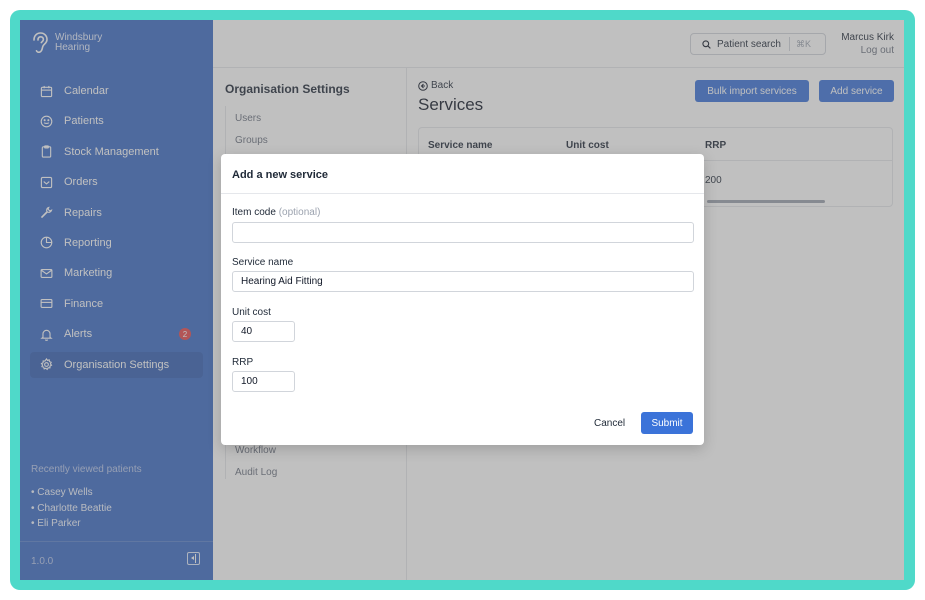  I want to click on submit-button: Submit, so click(667, 423).